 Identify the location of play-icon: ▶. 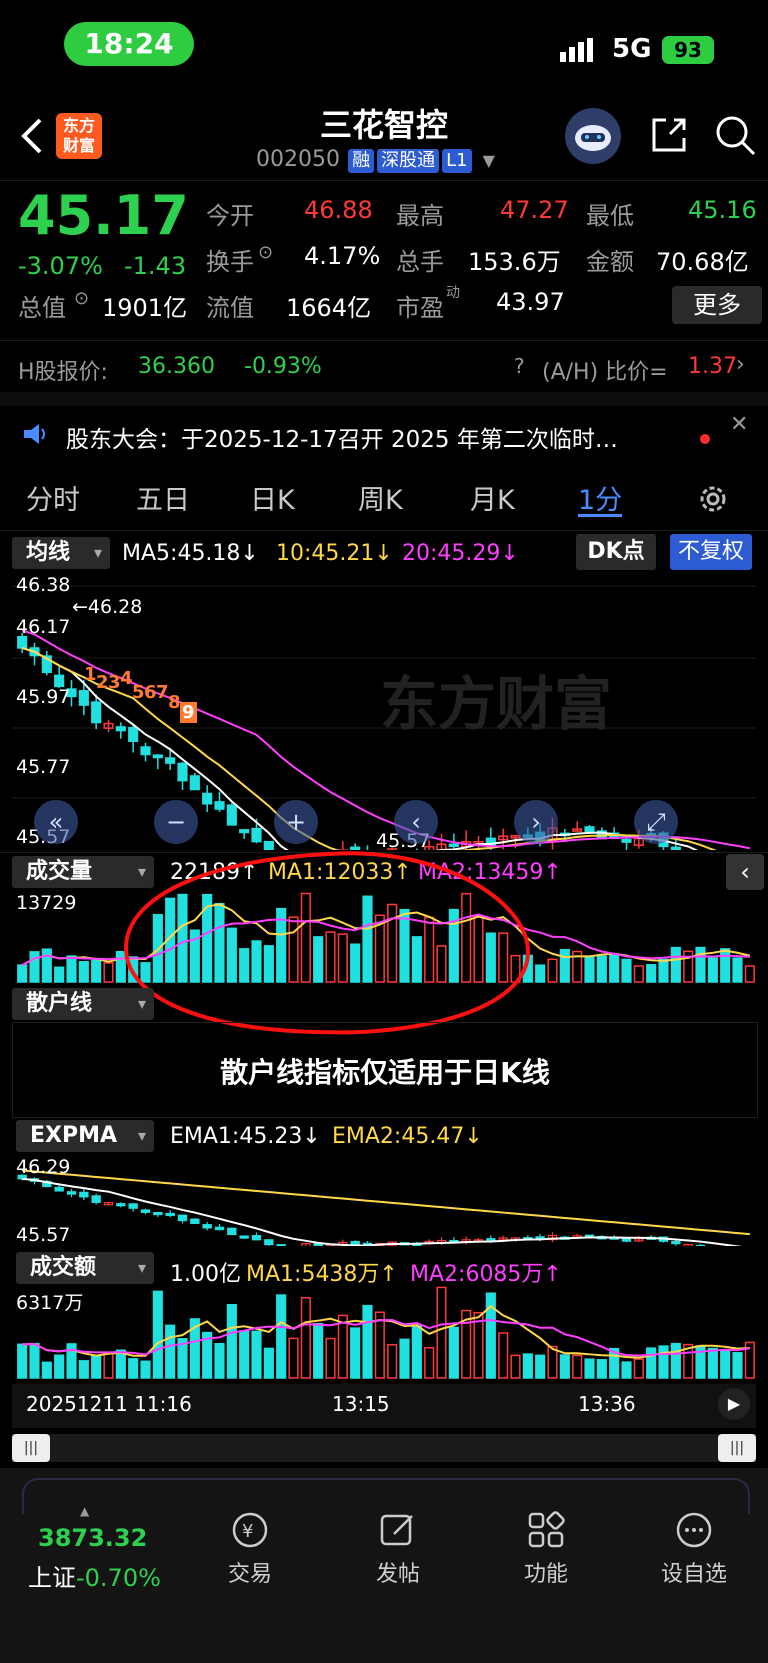
(734, 1404).